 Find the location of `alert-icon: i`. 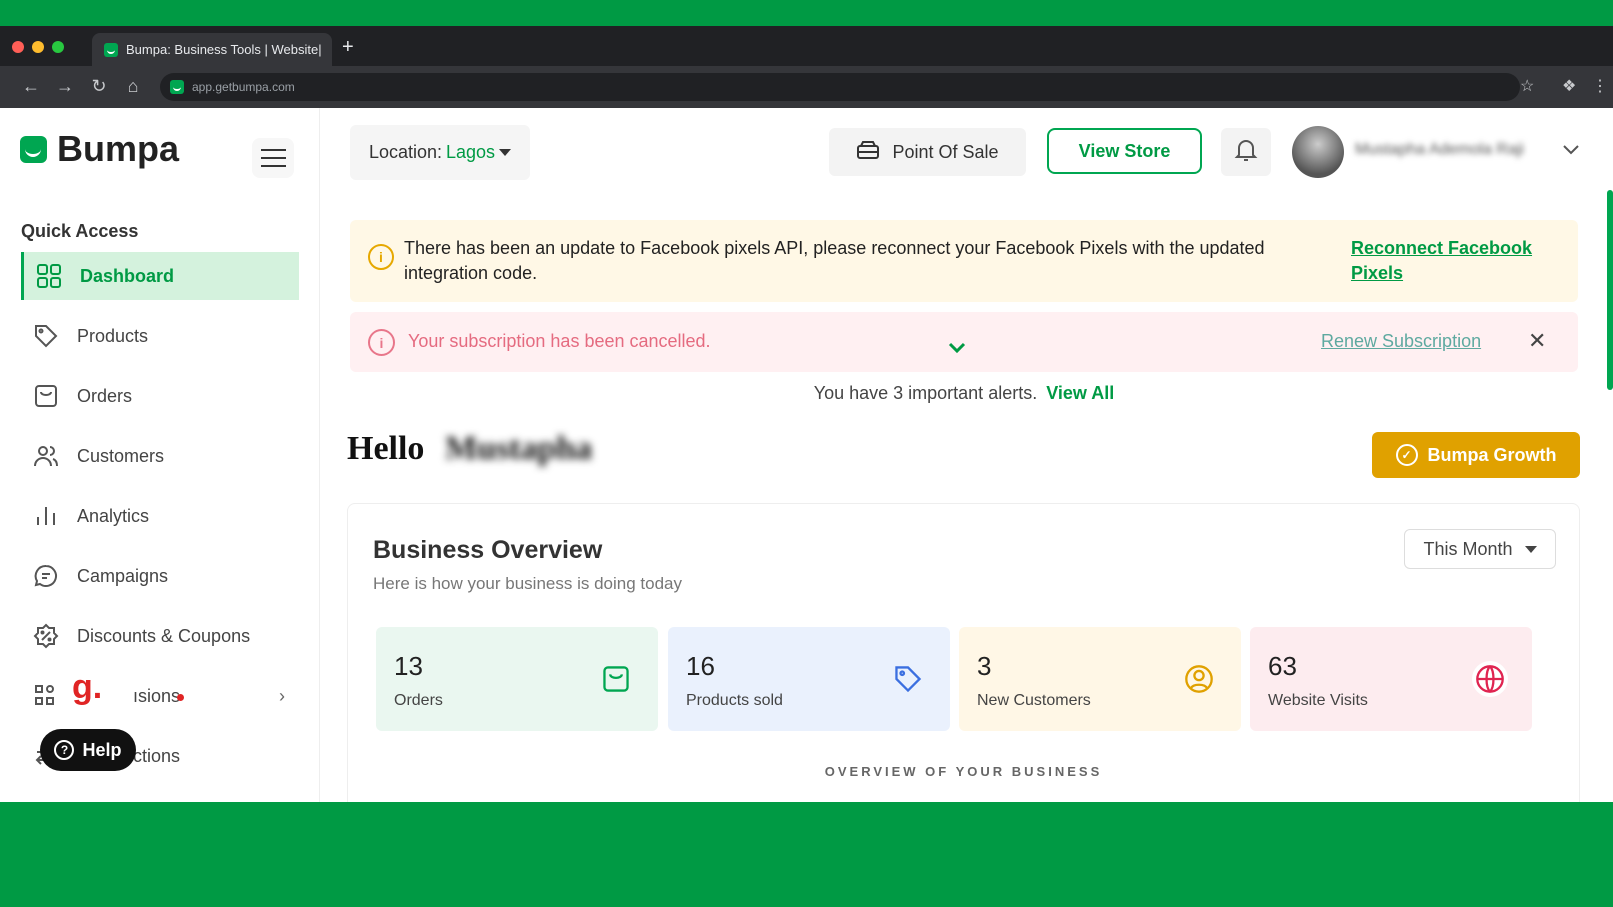

alert-icon: i is located at coordinates (381, 342).